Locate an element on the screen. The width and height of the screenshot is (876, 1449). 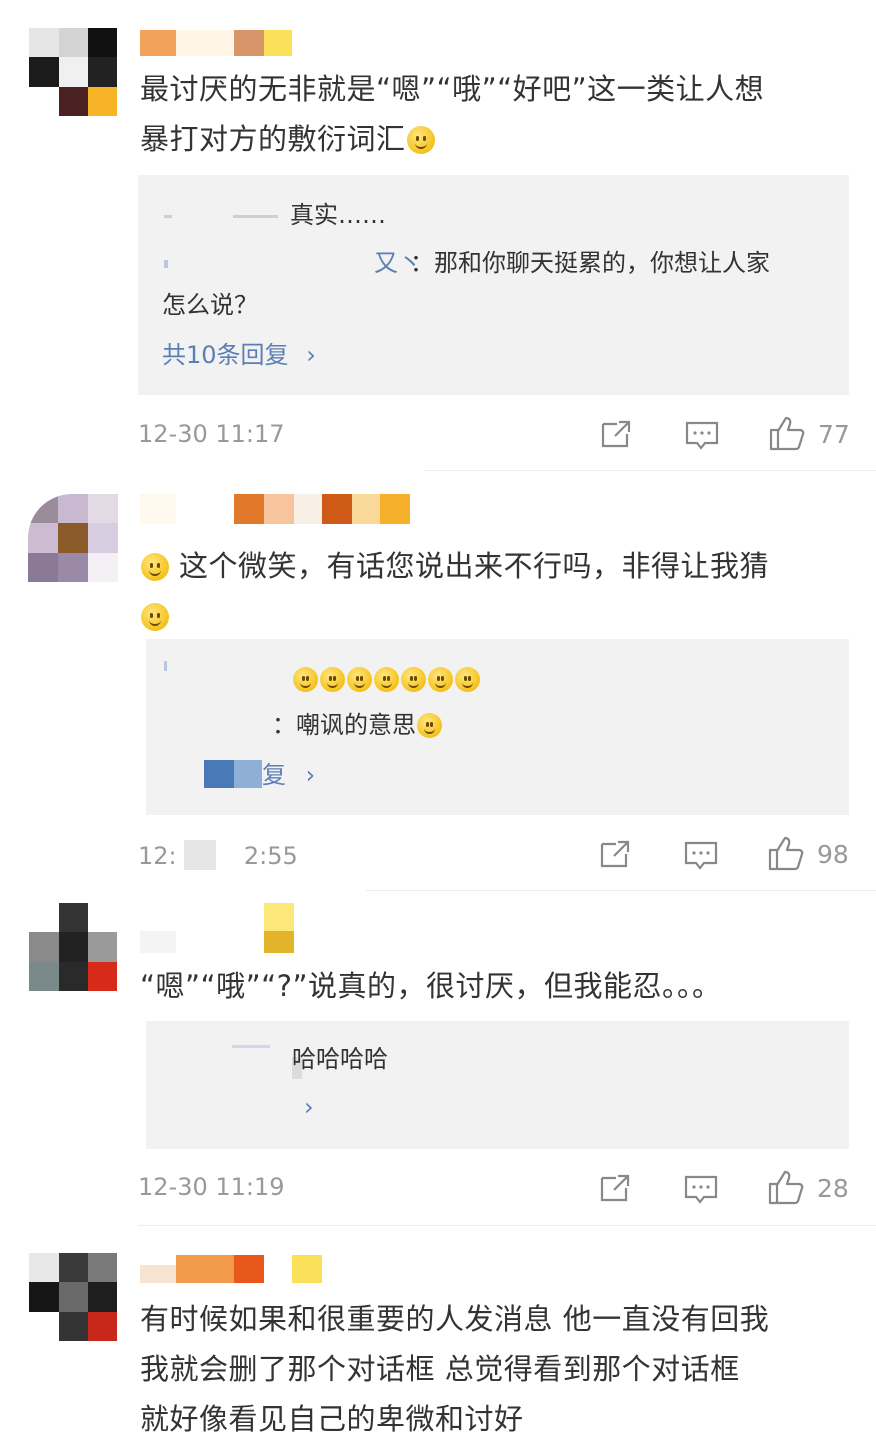
like-count: 77 is located at coordinates (834, 434).